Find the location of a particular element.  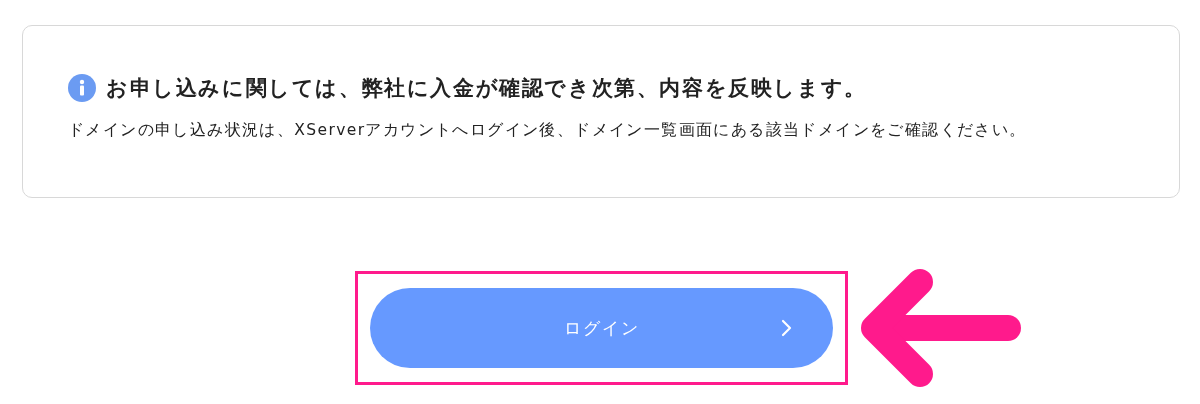

notice-title: お申し込みに関しては、弊社に入金が確認でき次第、内容を反映します。 is located at coordinates (486, 88).